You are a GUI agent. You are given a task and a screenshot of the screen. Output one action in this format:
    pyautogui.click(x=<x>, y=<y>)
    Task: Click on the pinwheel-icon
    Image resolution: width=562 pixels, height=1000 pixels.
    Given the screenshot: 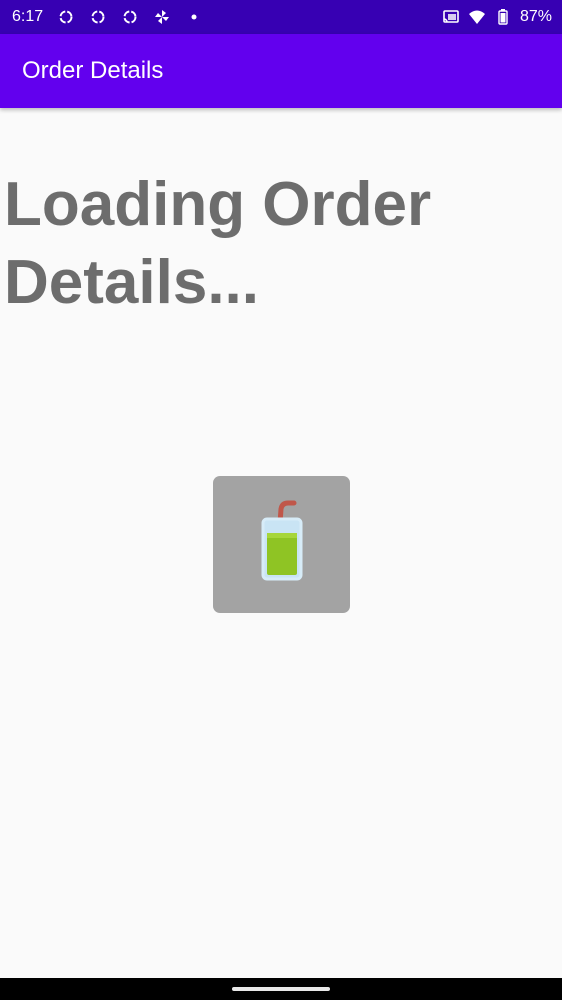 What is the action you would take?
    pyautogui.click(x=162, y=17)
    